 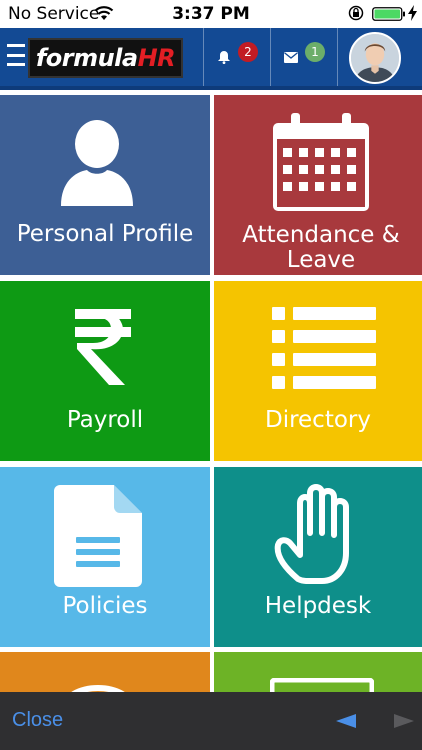 What do you see at coordinates (412, 13) in the screenshot?
I see `charging-icon` at bounding box center [412, 13].